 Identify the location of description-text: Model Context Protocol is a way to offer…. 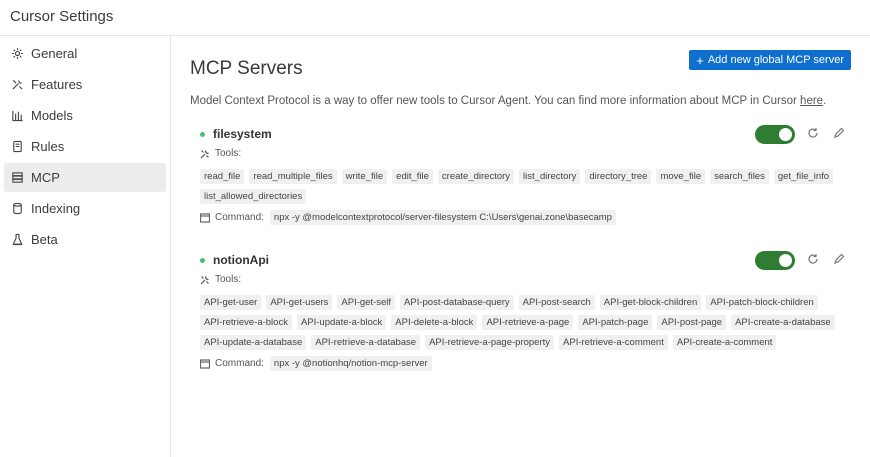
(493, 101).